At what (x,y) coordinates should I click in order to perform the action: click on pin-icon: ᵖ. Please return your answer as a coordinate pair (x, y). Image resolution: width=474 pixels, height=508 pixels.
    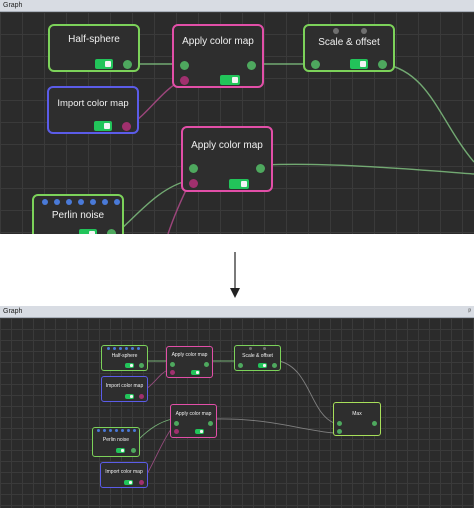
    Looking at the image, I should click on (469, 311).